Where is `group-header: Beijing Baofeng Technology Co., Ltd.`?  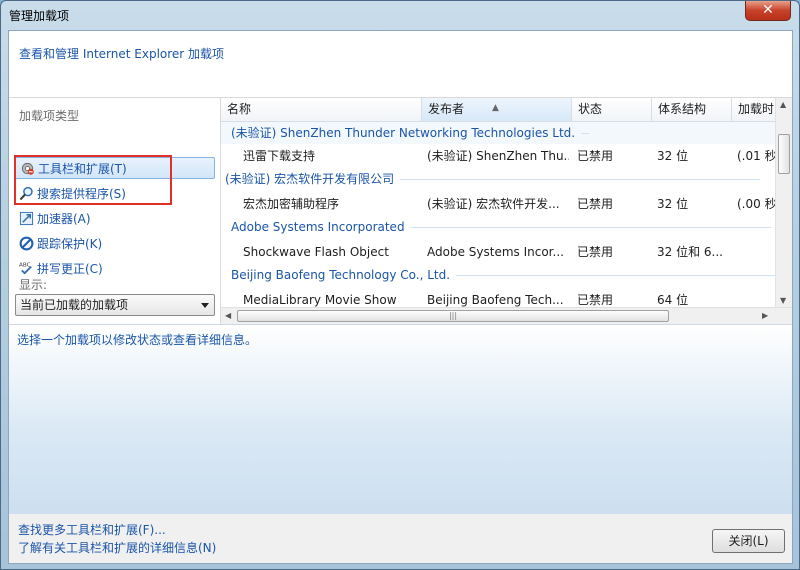
group-header: Beijing Baofeng Technology Co., Ltd. is located at coordinates (499, 275).